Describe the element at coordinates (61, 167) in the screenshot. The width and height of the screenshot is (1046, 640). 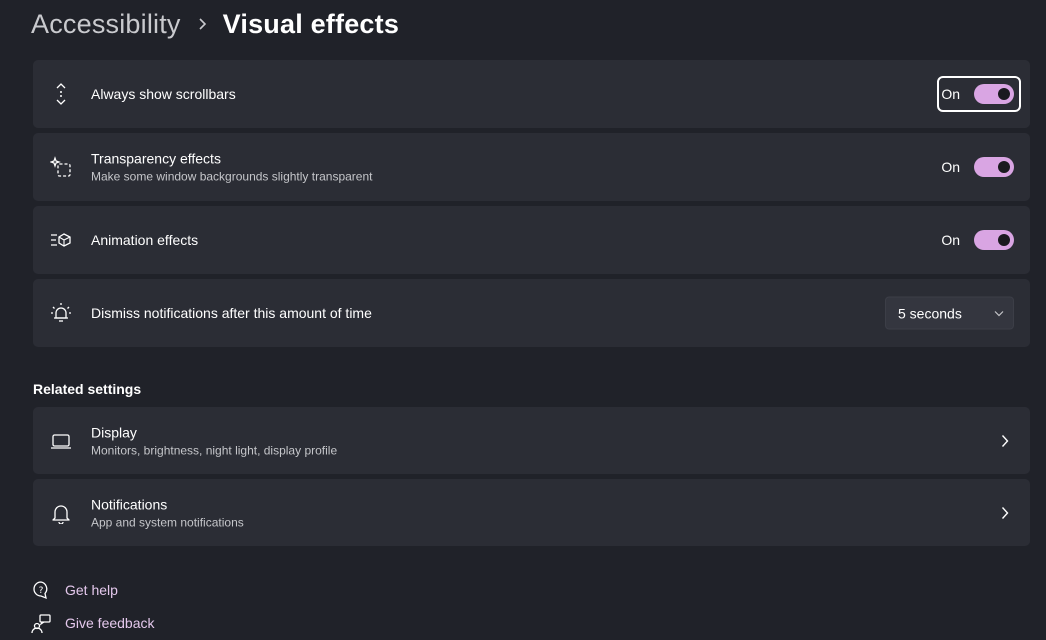
I see `transparency-icon` at that location.